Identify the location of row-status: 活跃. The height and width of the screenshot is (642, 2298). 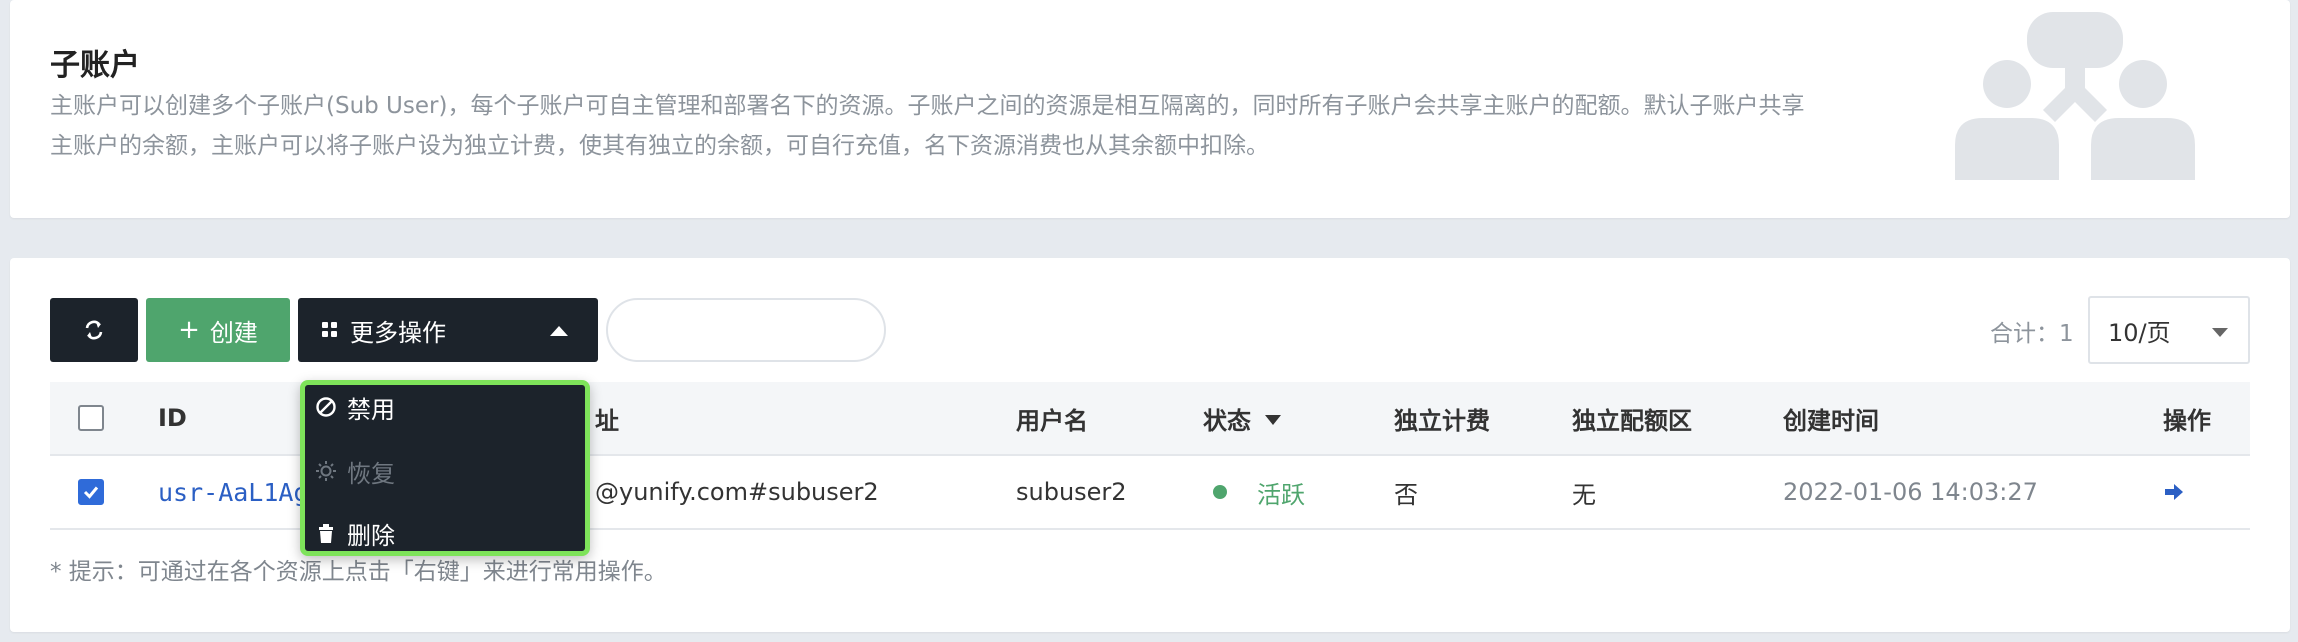
(1259, 492).